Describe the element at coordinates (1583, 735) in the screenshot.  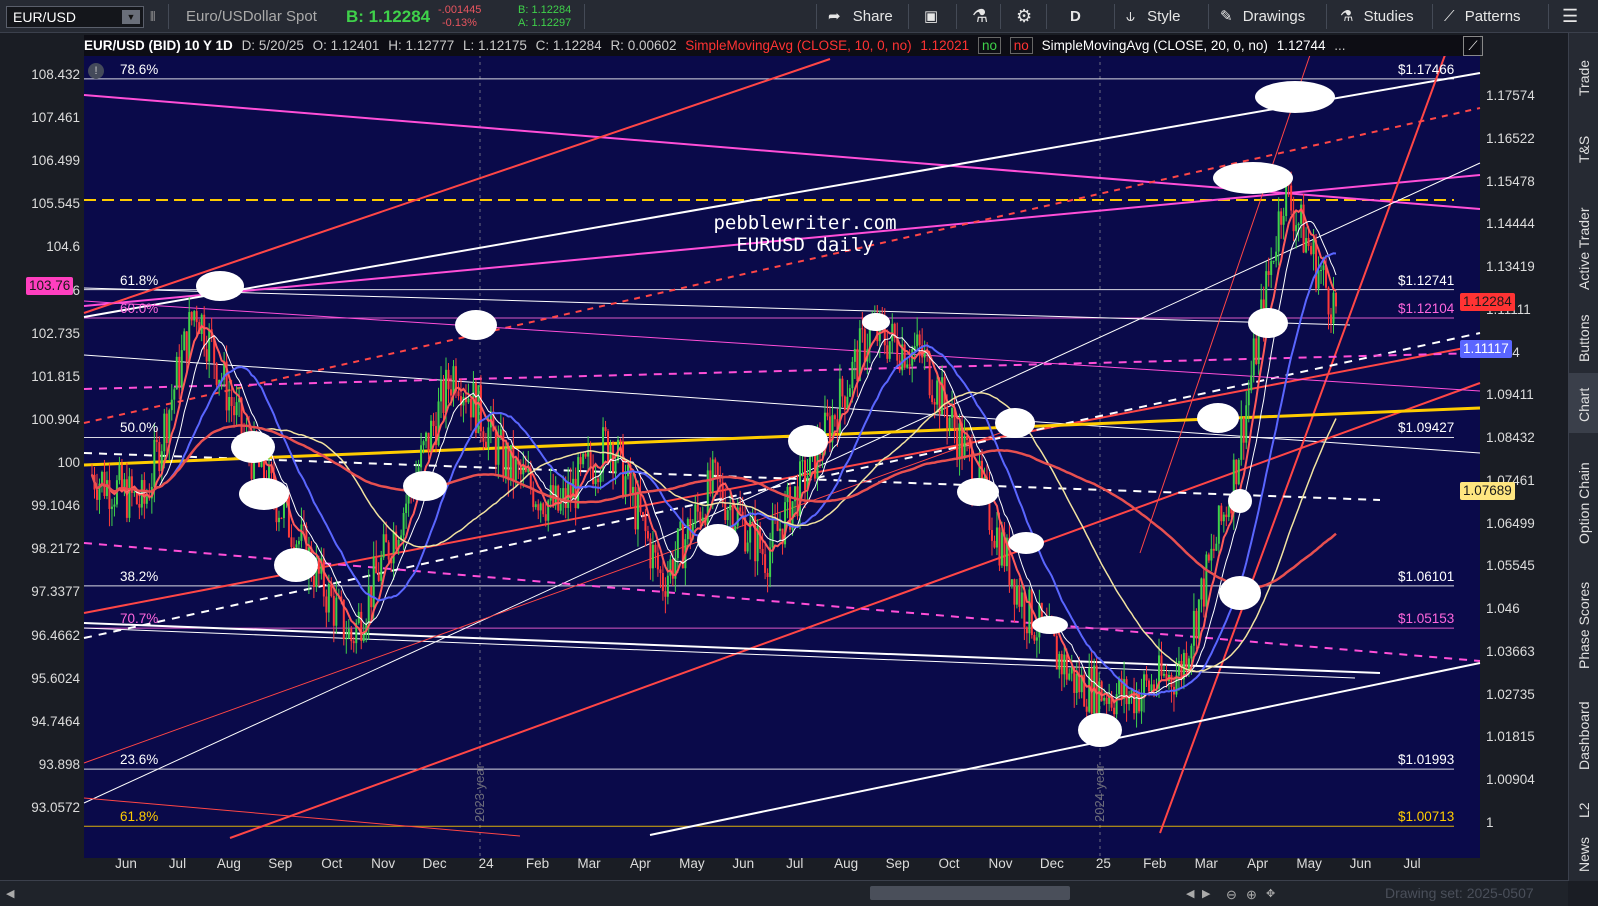
I see `sidebar-tab: Dashboard` at that location.